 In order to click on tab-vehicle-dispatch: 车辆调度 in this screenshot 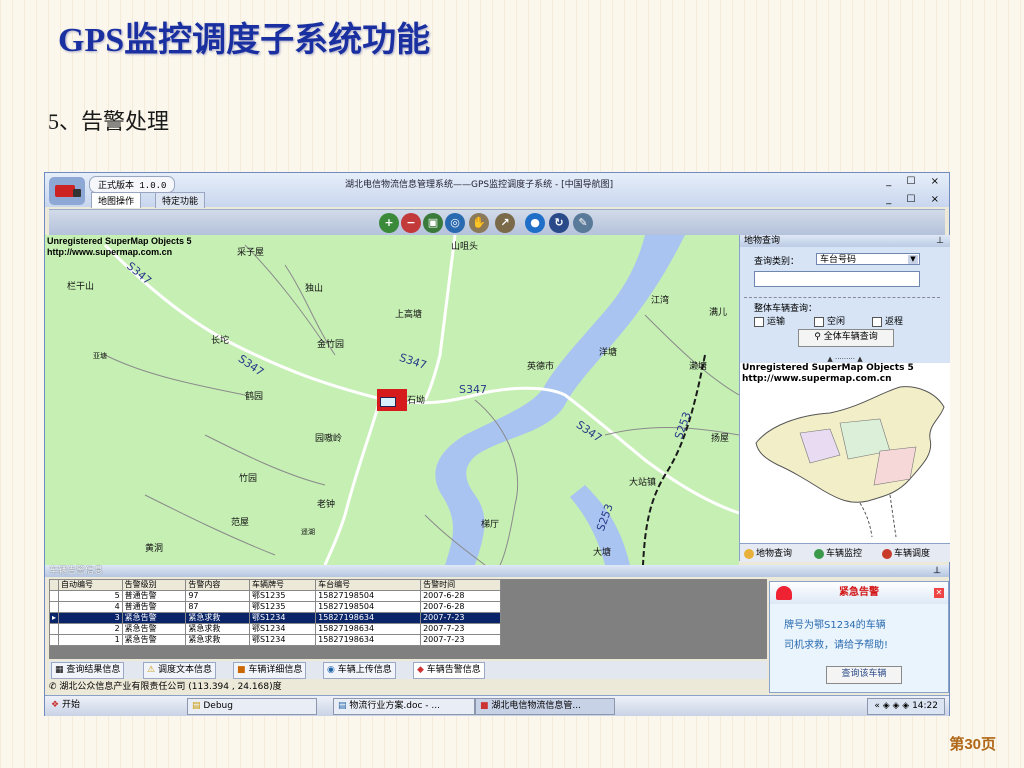, I will do `click(906, 552)`.